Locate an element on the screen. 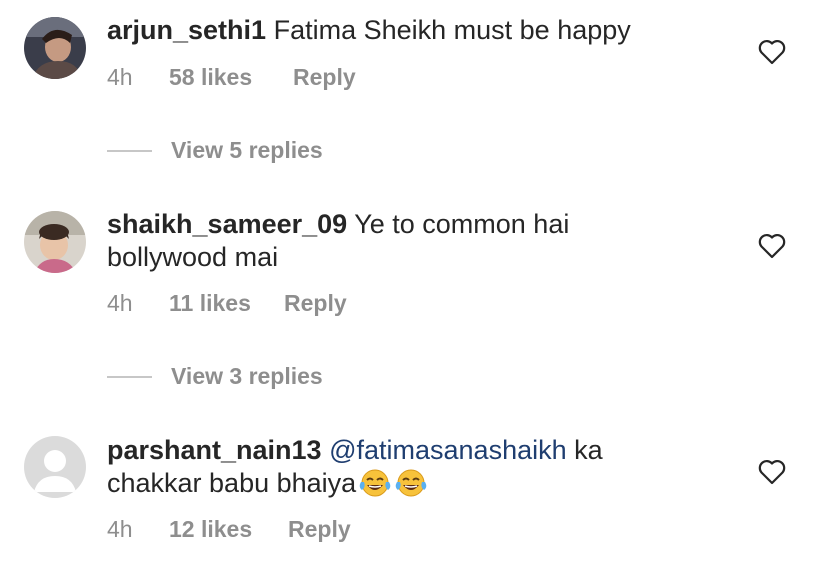  comment-likes: 58 likes is located at coordinates (231, 77).